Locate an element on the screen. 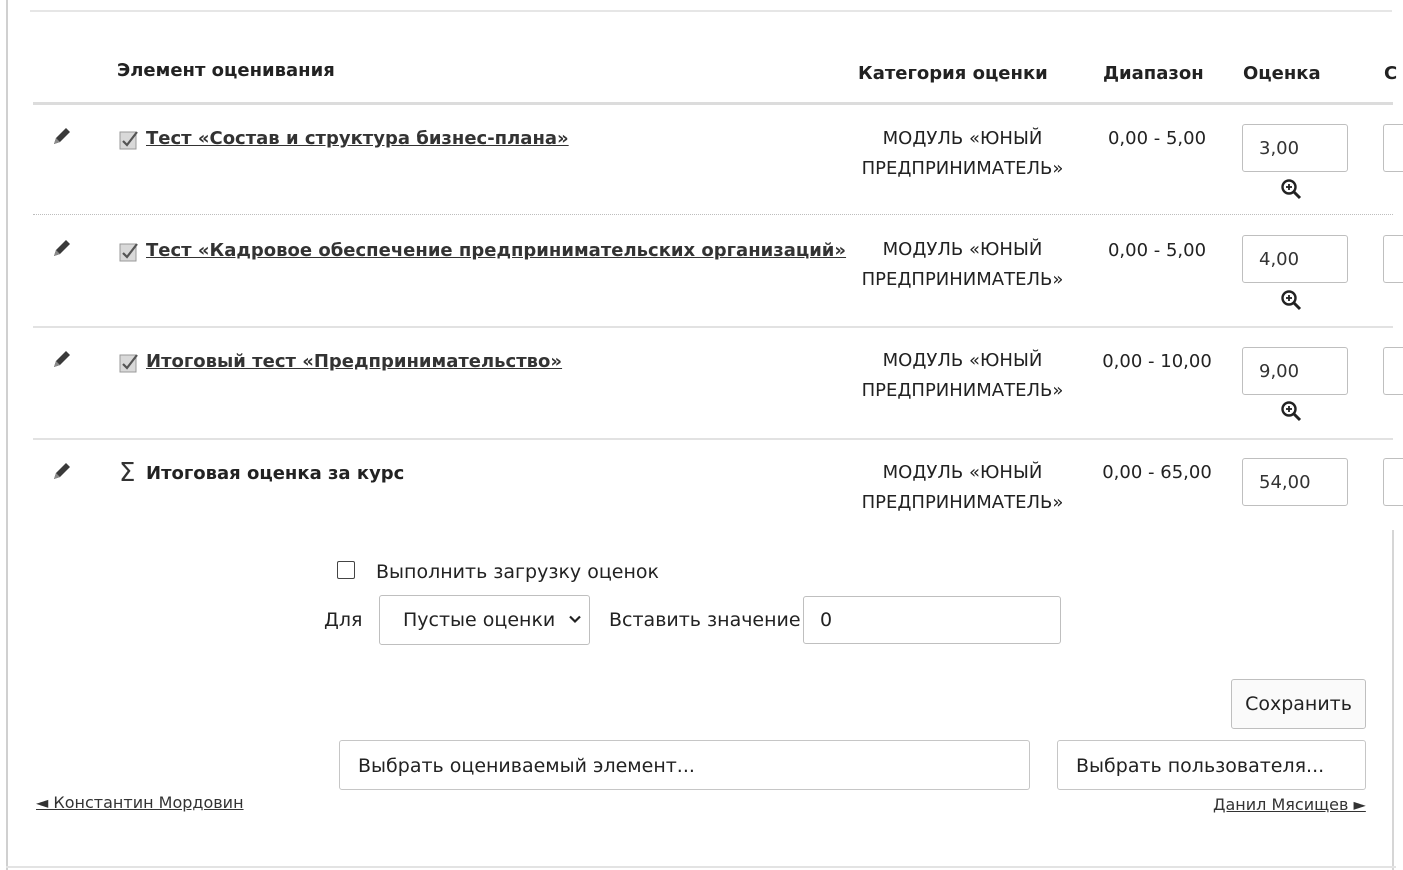 The image size is (1403, 870). frame-border-left is located at coordinates (7, 435).